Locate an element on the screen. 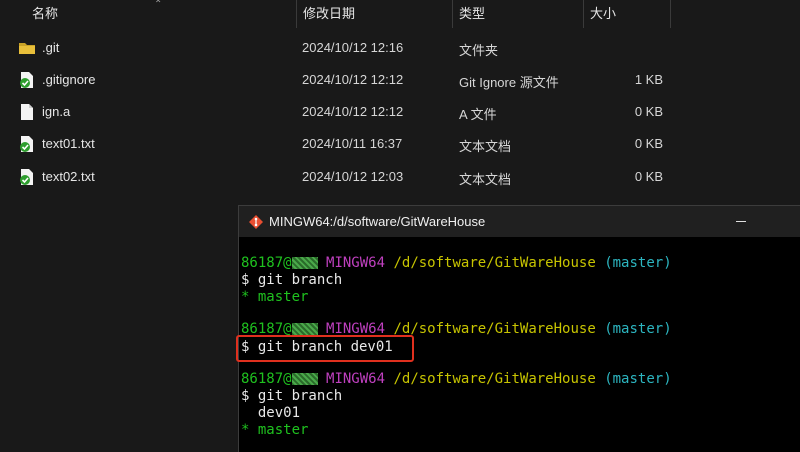 The width and height of the screenshot is (800, 452). file-row: .git 2024/10/12 12:16 文件夹 is located at coordinates (400, 48).